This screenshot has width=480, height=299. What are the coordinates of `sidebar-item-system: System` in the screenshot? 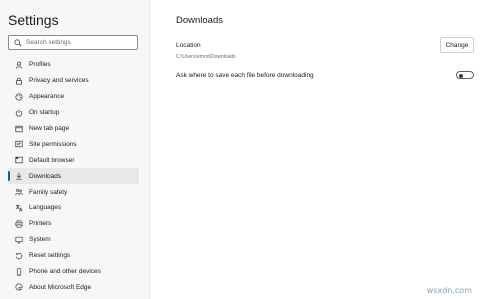 It's located at (73, 240).